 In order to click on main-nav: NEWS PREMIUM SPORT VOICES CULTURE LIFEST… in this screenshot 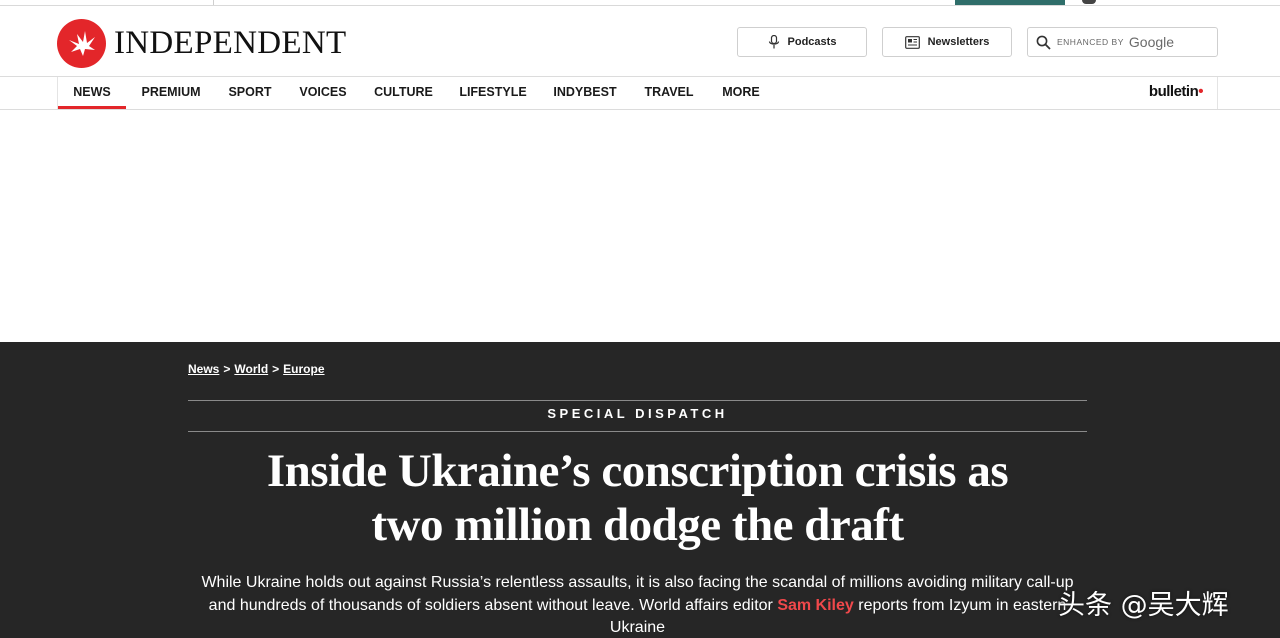, I will do `click(640, 93)`.